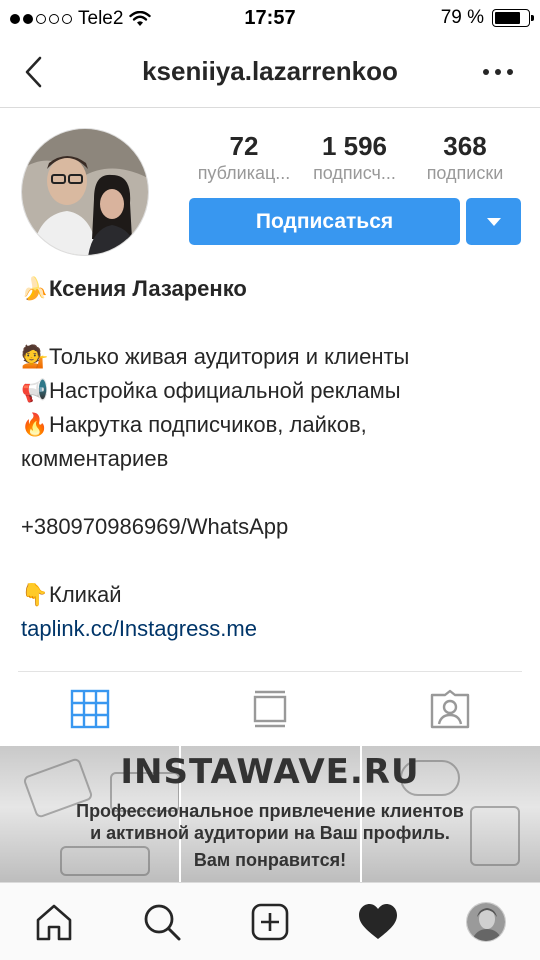 The width and height of the screenshot is (540, 960). What do you see at coordinates (271, 289) in the screenshot?
I see `bio-name-line: 🍌 Ксения Лазаренко` at bounding box center [271, 289].